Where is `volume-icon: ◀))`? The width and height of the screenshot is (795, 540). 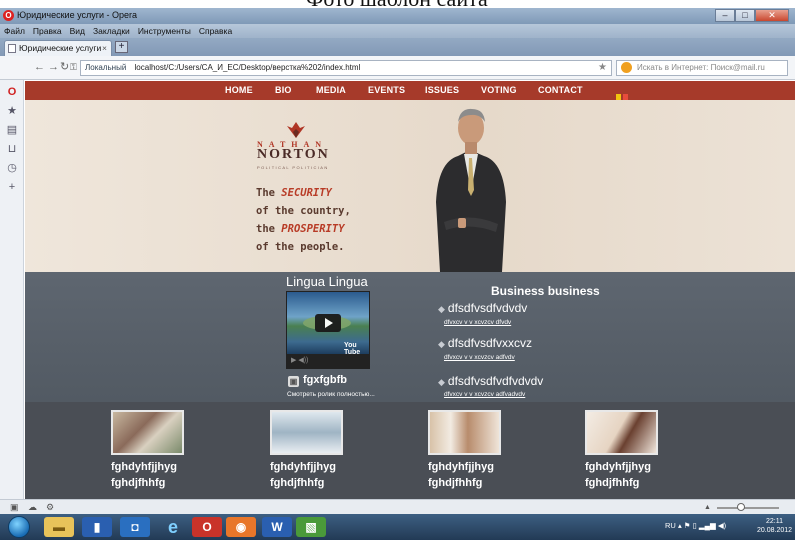
volume-icon: ◀)) is located at coordinates (303, 360).